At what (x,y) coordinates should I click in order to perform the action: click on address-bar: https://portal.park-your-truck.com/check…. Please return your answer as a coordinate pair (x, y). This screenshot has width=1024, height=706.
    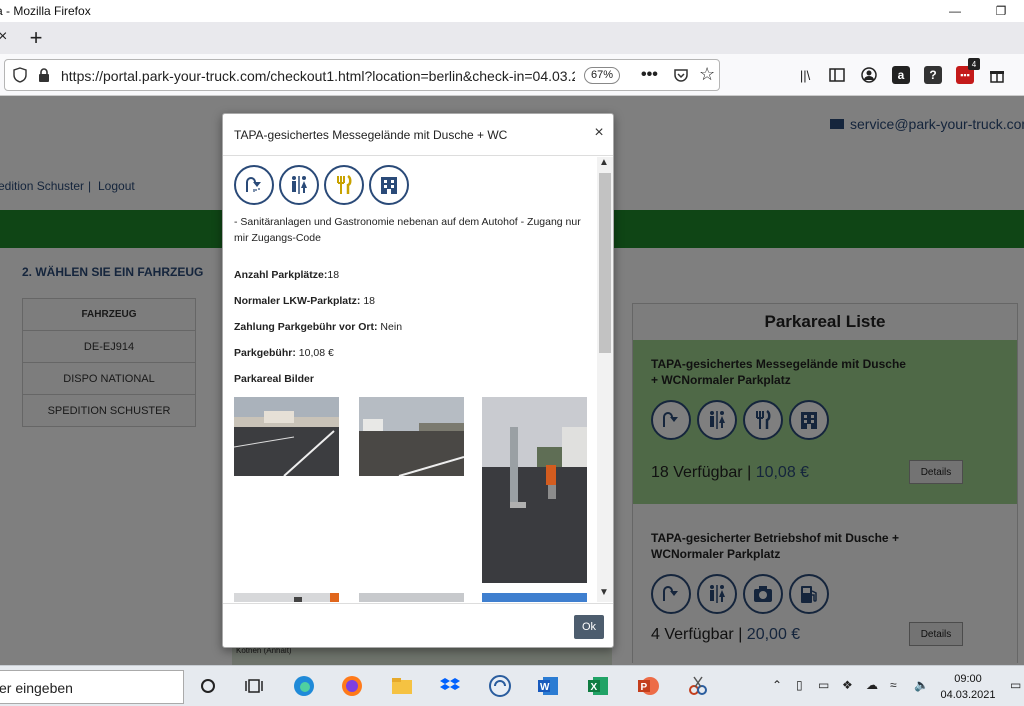
    Looking at the image, I should click on (362, 75).